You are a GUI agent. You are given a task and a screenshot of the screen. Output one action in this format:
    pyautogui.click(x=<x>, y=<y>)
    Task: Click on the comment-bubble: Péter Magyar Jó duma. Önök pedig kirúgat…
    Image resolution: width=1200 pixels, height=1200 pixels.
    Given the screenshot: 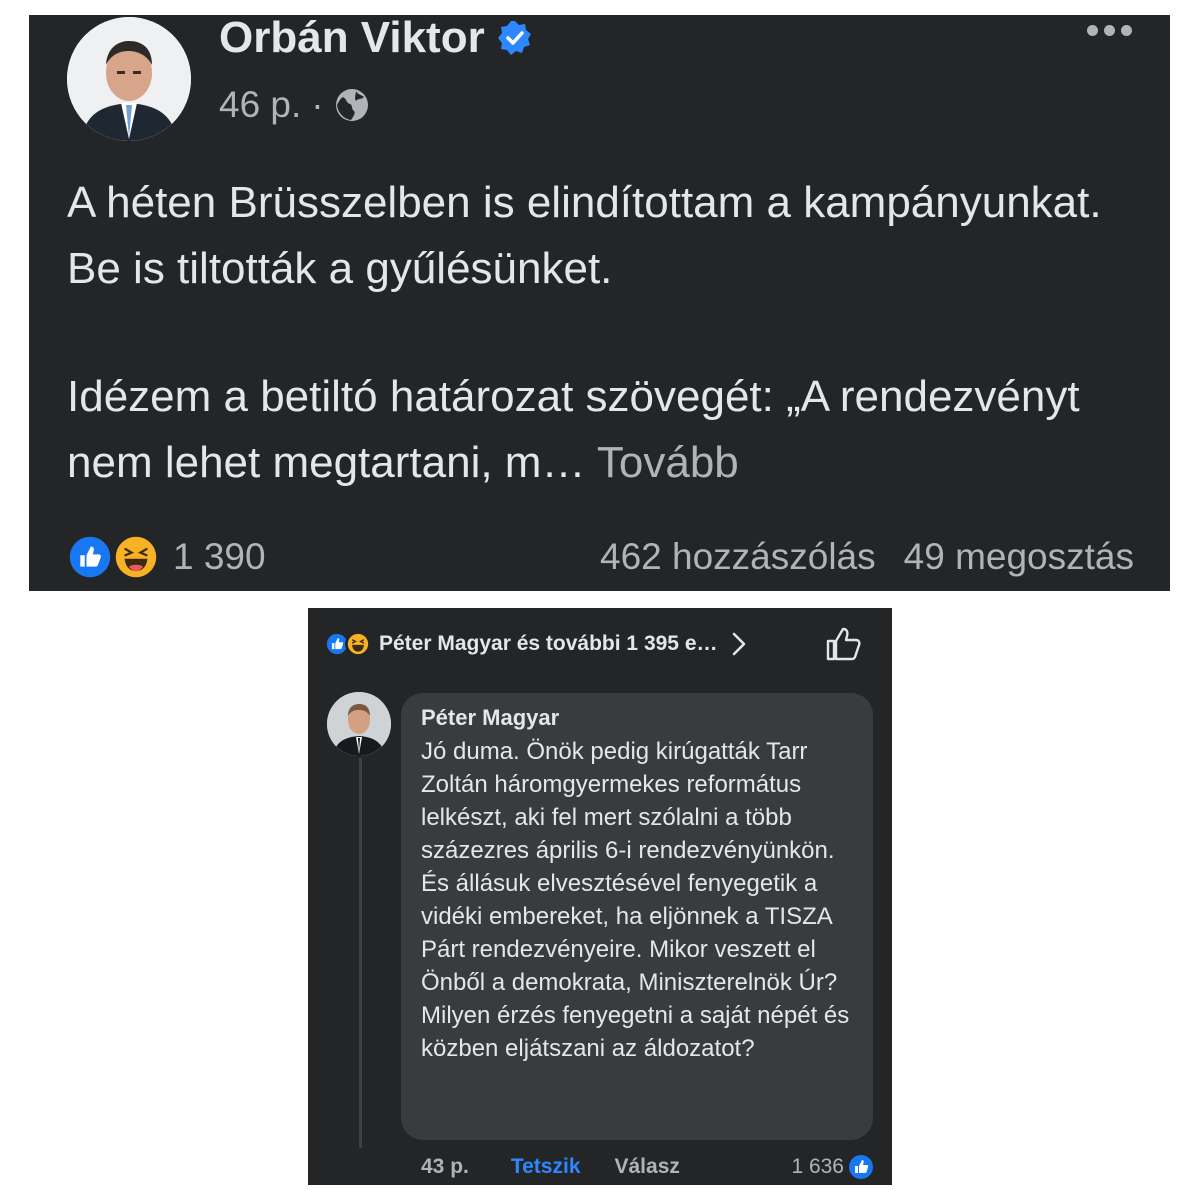 What is the action you would take?
    pyautogui.click(x=637, y=916)
    